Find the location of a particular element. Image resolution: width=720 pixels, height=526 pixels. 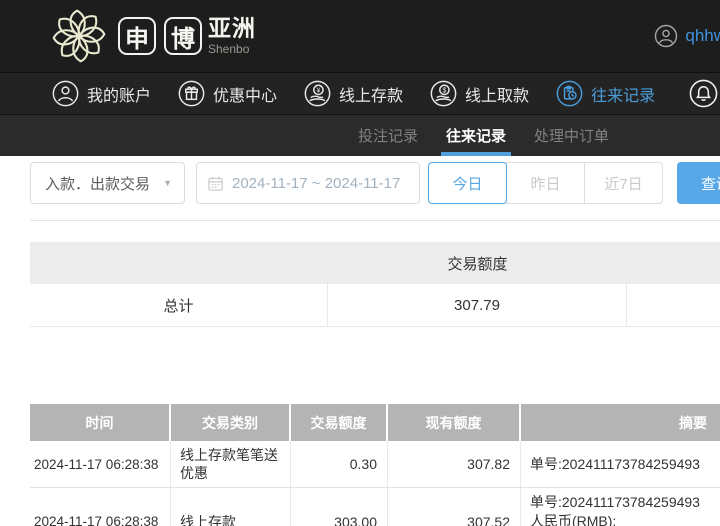

transaction-type-dropdown: 入款．出款交易 ▼ is located at coordinates (107, 183).